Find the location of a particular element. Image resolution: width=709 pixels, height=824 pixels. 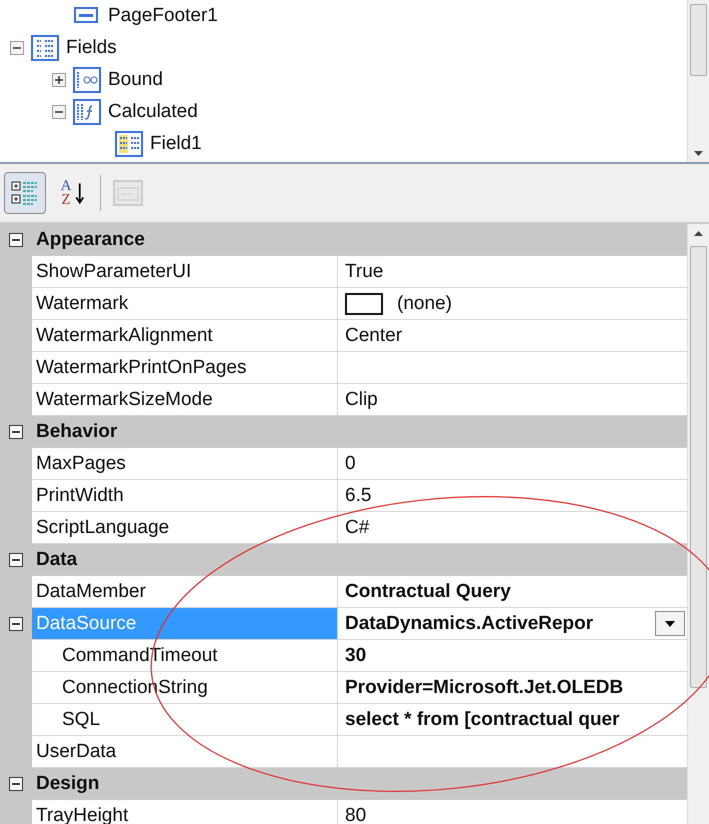

property-name: SQL is located at coordinates (185, 720).